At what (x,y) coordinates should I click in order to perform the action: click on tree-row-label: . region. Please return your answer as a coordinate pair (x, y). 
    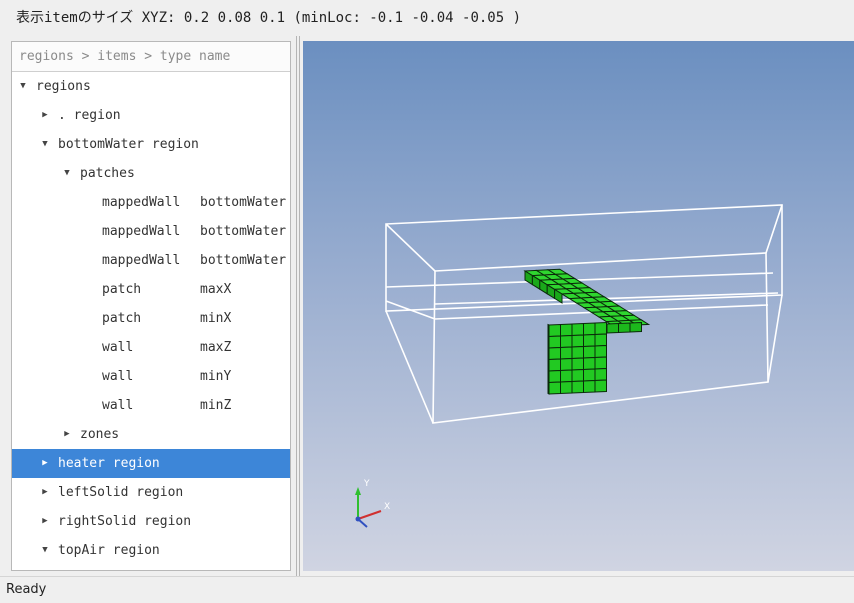
    Looking at the image, I should click on (89, 115).